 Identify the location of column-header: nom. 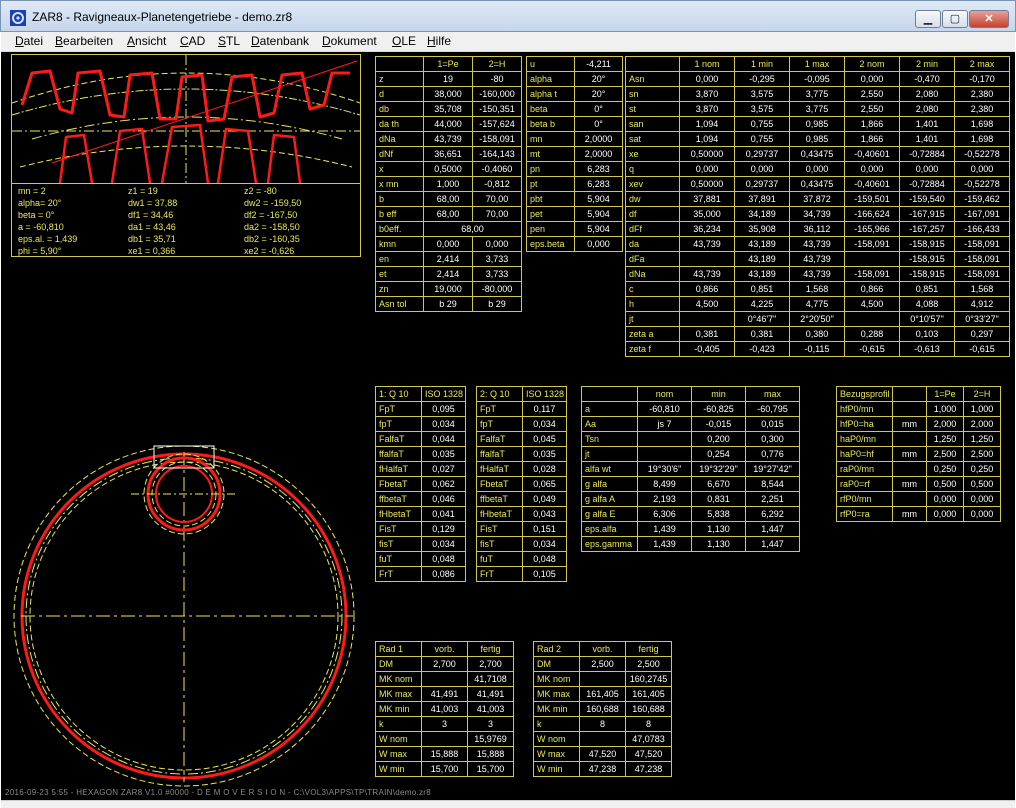
(664, 394).